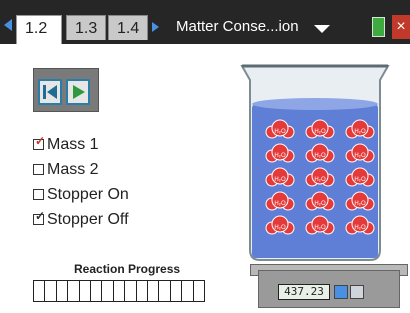 The width and height of the screenshot is (410, 313). What do you see at coordinates (36, 28) in the screenshot?
I see `tab-label: 1.2` at bounding box center [36, 28].